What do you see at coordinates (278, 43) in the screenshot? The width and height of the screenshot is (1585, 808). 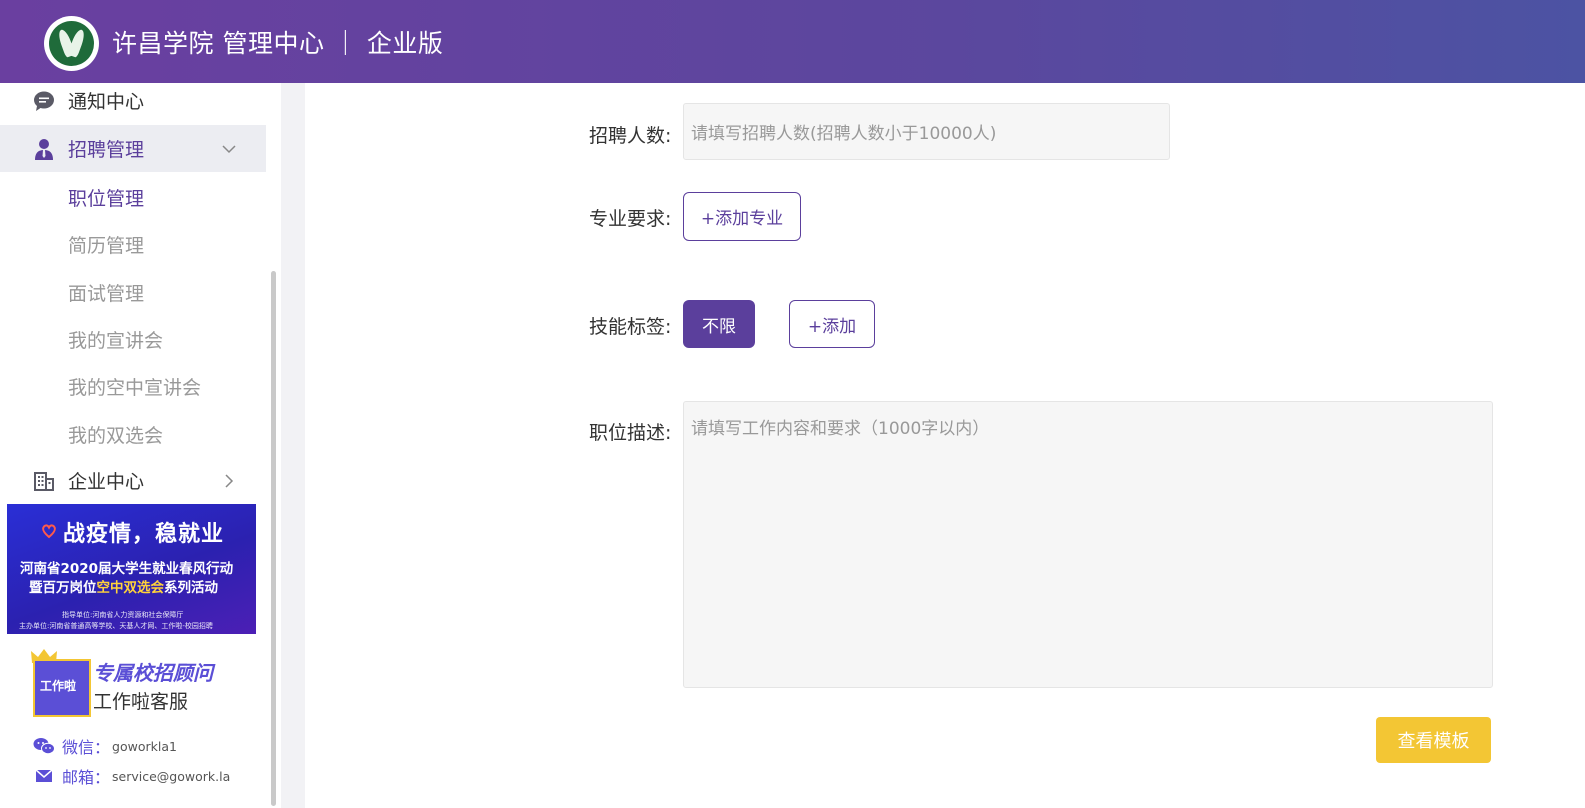 I see `header-title: 许昌学院 管理中心 ｜ 企业版` at bounding box center [278, 43].